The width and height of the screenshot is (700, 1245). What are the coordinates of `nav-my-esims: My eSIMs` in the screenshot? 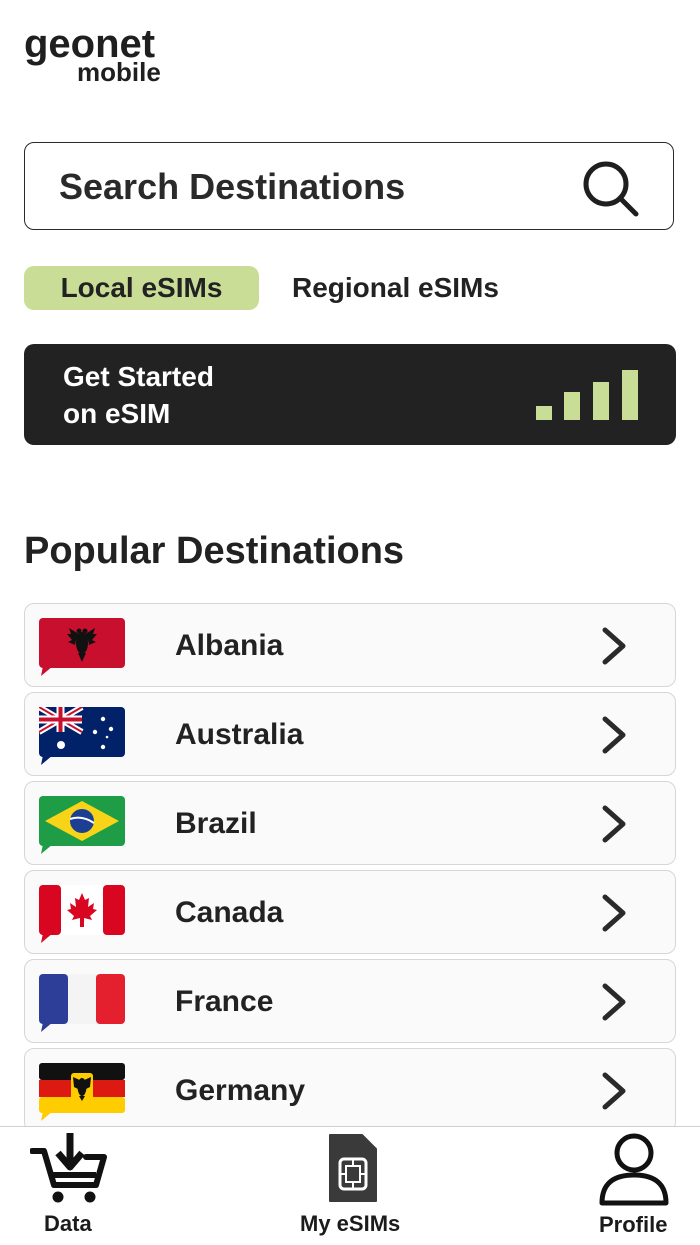 It's located at (355, 1186).